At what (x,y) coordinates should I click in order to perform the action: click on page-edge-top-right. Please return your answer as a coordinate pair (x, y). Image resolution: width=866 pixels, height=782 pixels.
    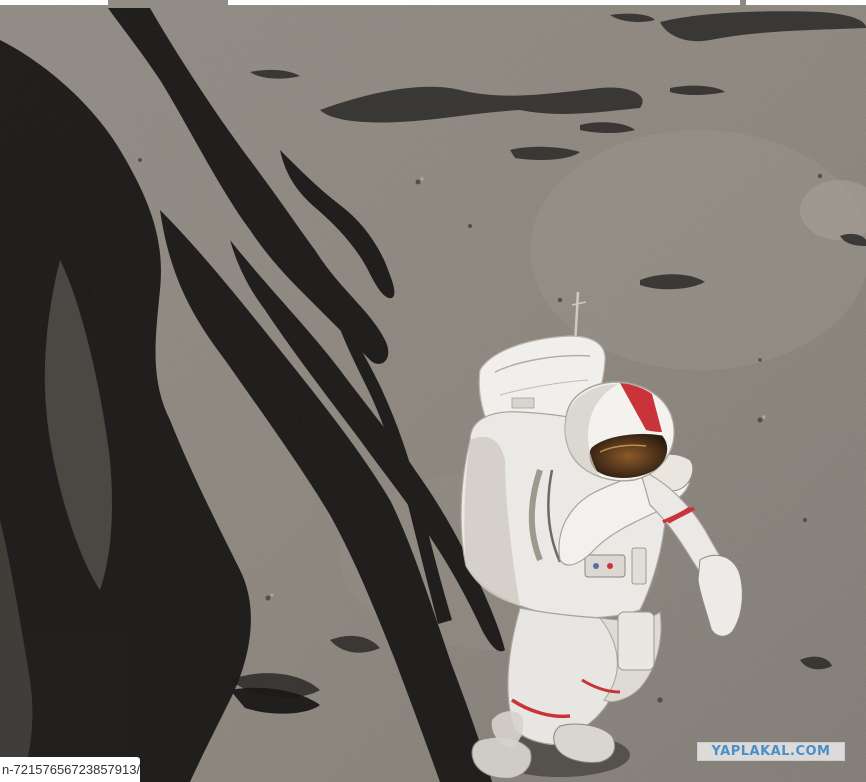
    Looking at the image, I should click on (806, 2).